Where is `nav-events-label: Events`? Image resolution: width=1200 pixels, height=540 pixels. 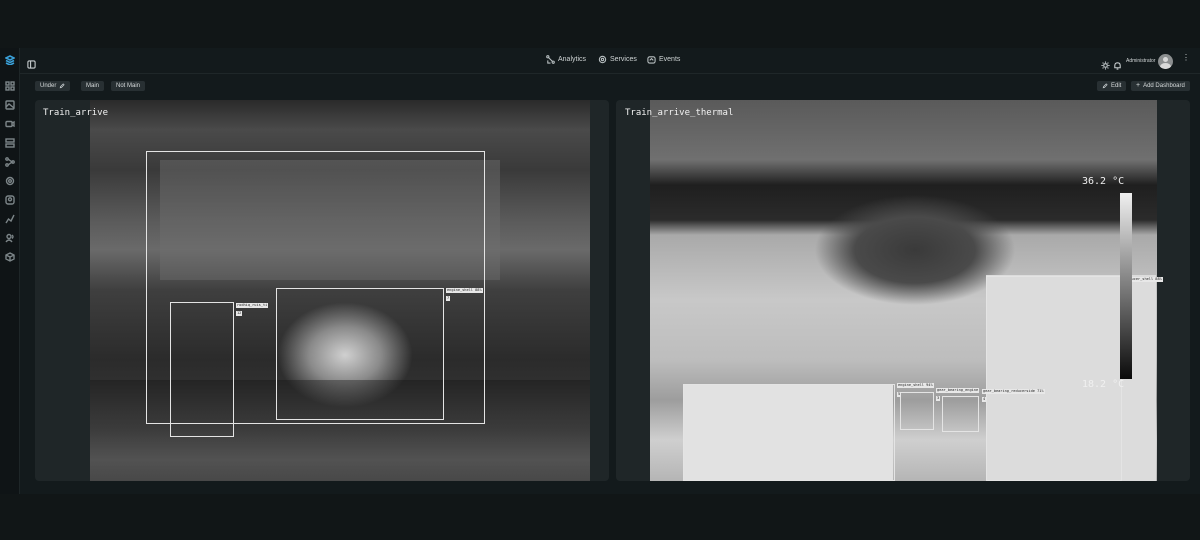
nav-events-label: Events is located at coordinates (670, 59).